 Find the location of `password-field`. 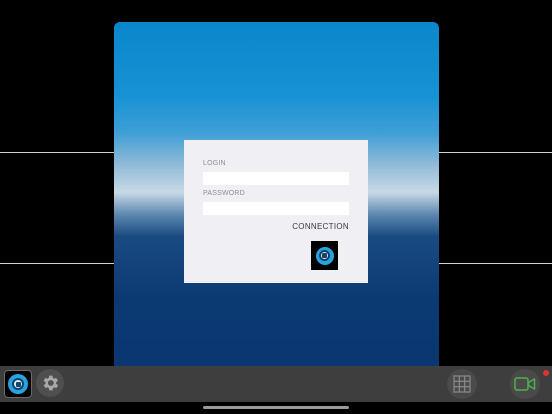

password-field is located at coordinates (276, 208).